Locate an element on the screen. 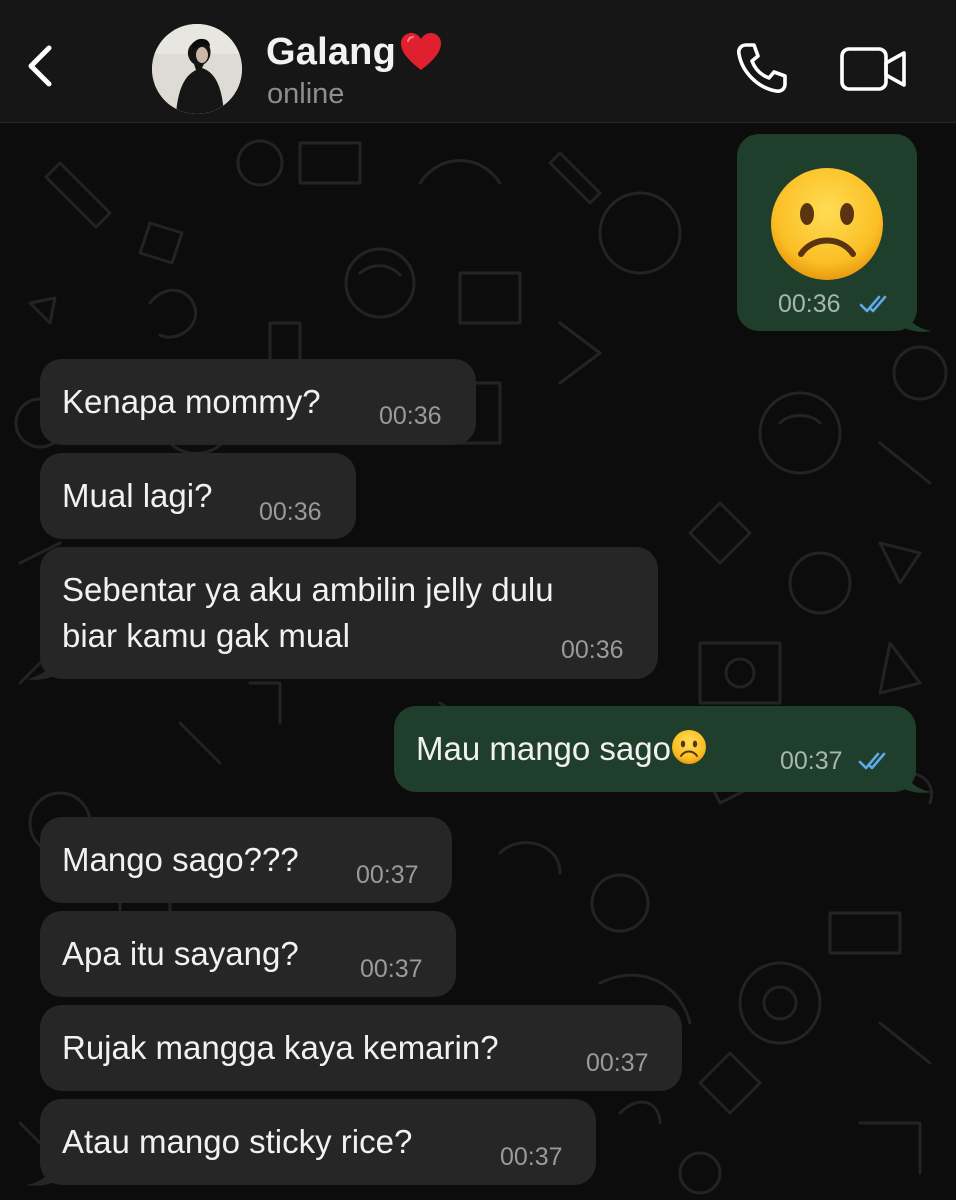 The width and height of the screenshot is (956, 1200). message-incoming: Mango sago??? 00:37 is located at coordinates (246, 860).